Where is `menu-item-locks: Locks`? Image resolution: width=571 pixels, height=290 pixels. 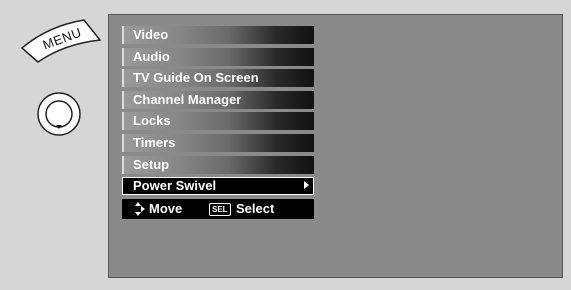
menu-item-locks: Locks is located at coordinates (218, 121).